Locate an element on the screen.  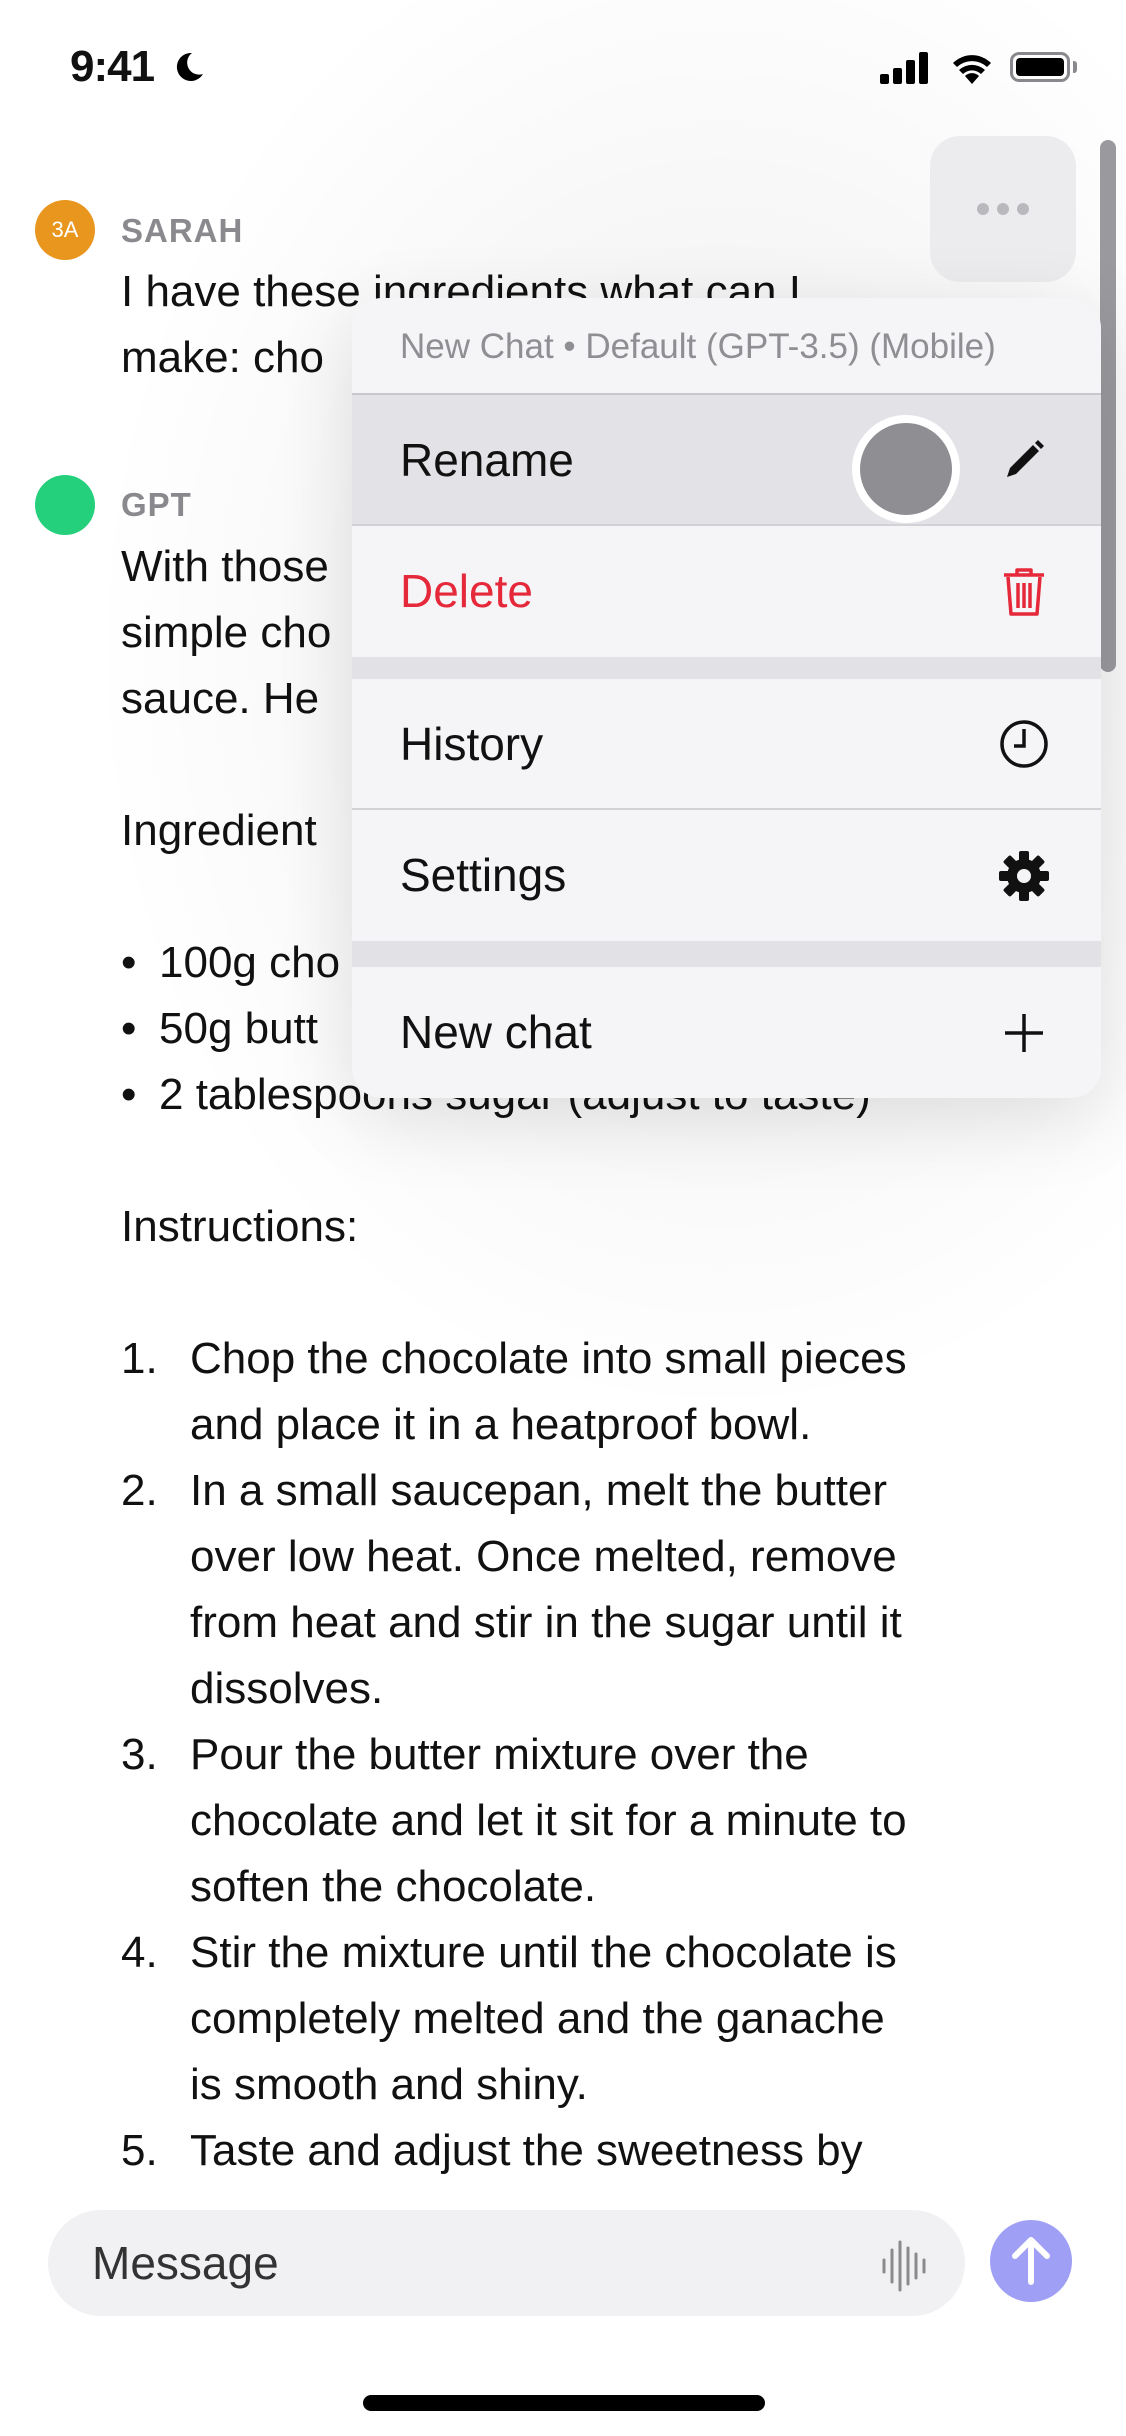
home-indicator is located at coordinates (564, 2403).